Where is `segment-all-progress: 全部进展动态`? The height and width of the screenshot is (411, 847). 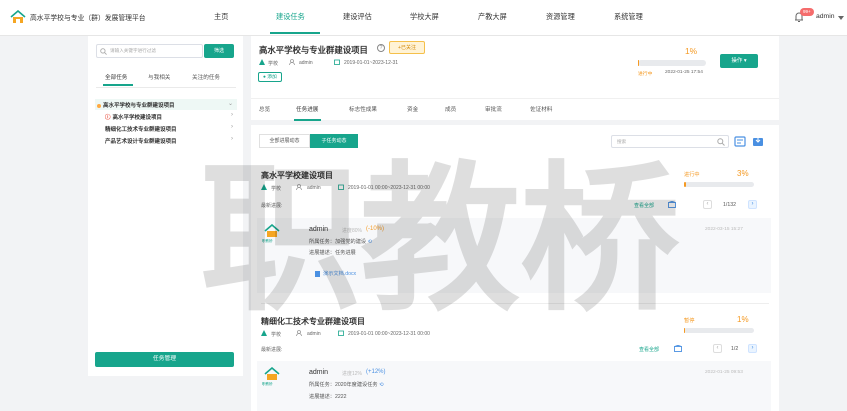
segment-all-progress: 全部进展动态 is located at coordinates (284, 141).